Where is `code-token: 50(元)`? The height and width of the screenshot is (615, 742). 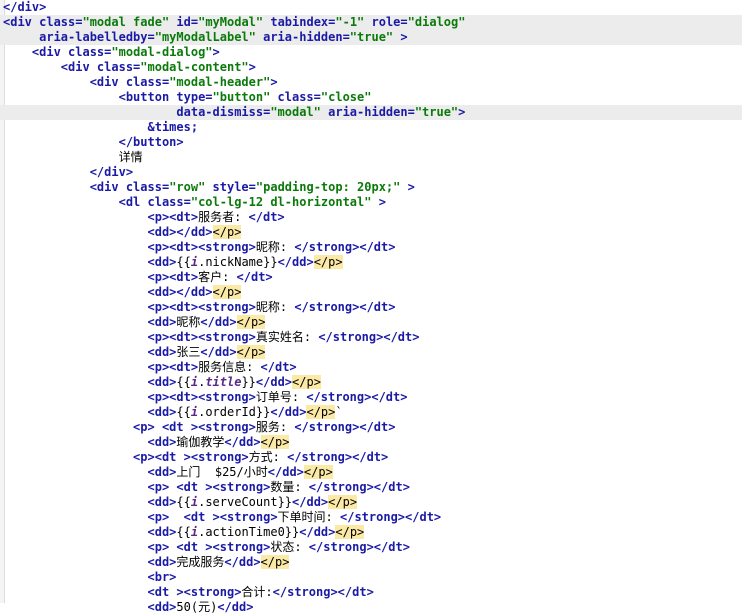 code-token: 50(元) is located at coordinates (197, 607).